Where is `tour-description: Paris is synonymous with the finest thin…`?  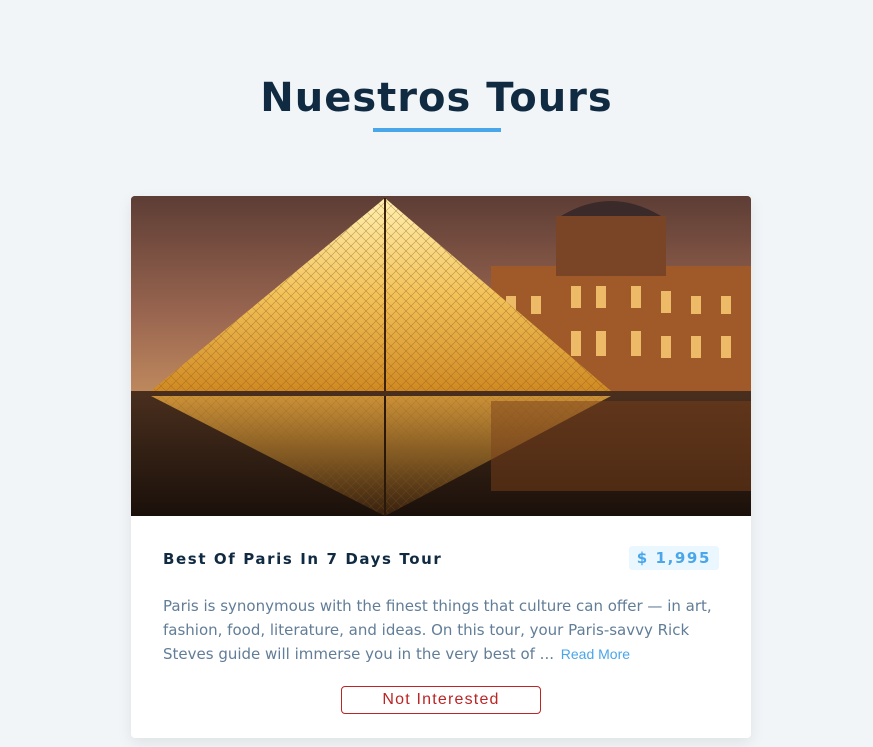 tour-description: Paris is synonymous with the finest thin… is located at coordinates (443, 630).